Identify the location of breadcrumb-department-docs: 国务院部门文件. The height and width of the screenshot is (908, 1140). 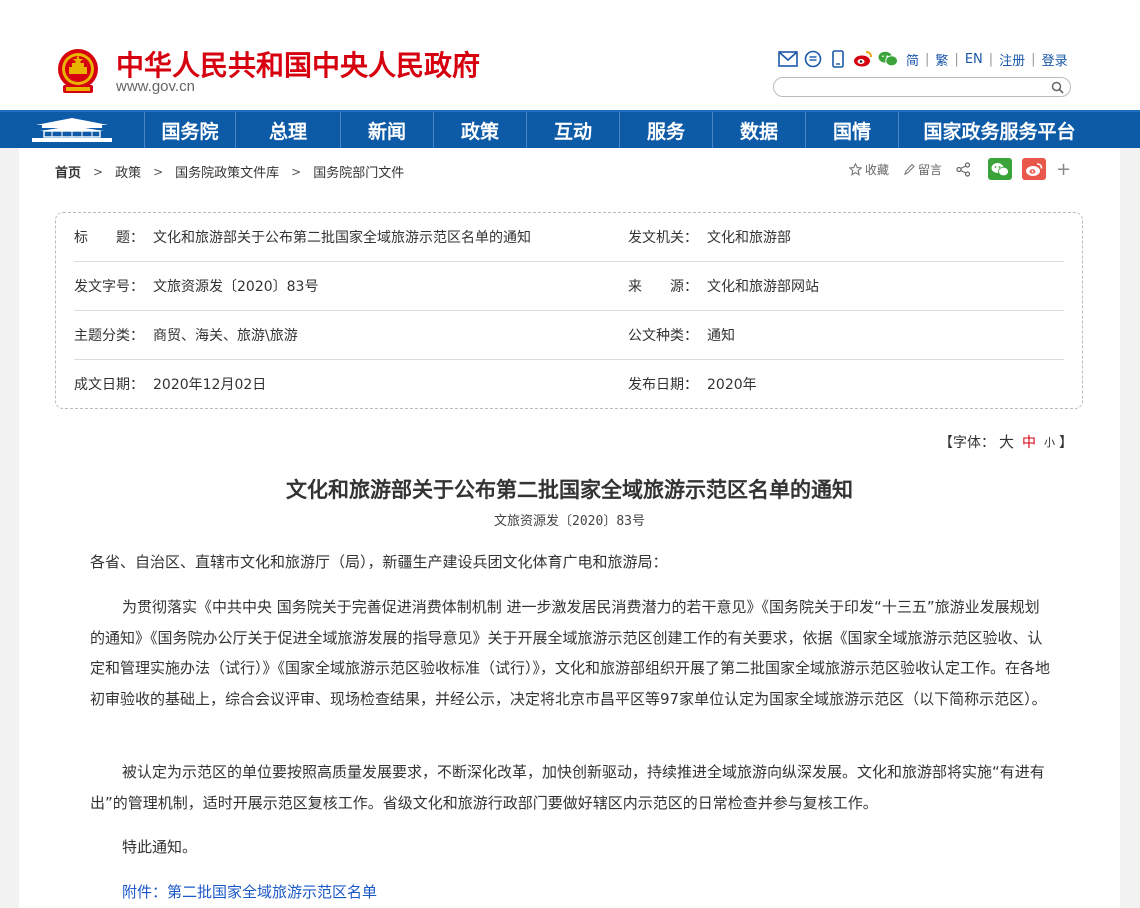
(358, 171).